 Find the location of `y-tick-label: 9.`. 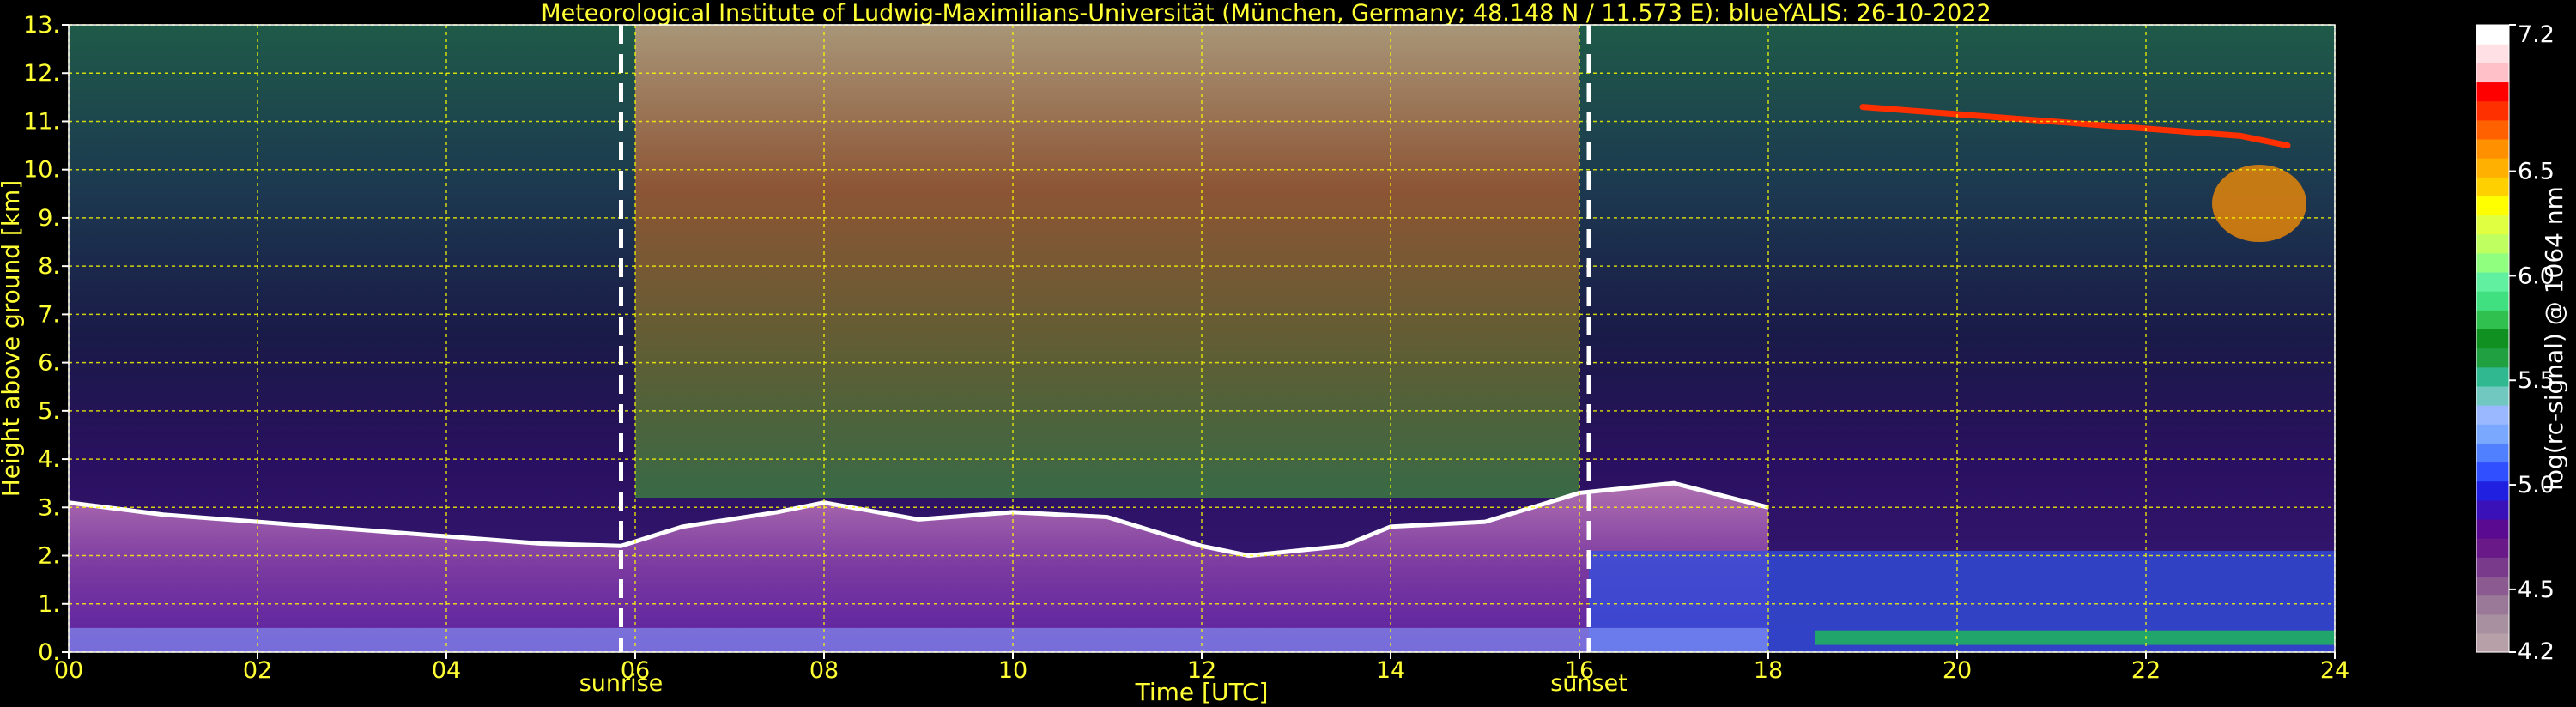

y-tick-label: 9. is located at coordinates (49, 218).